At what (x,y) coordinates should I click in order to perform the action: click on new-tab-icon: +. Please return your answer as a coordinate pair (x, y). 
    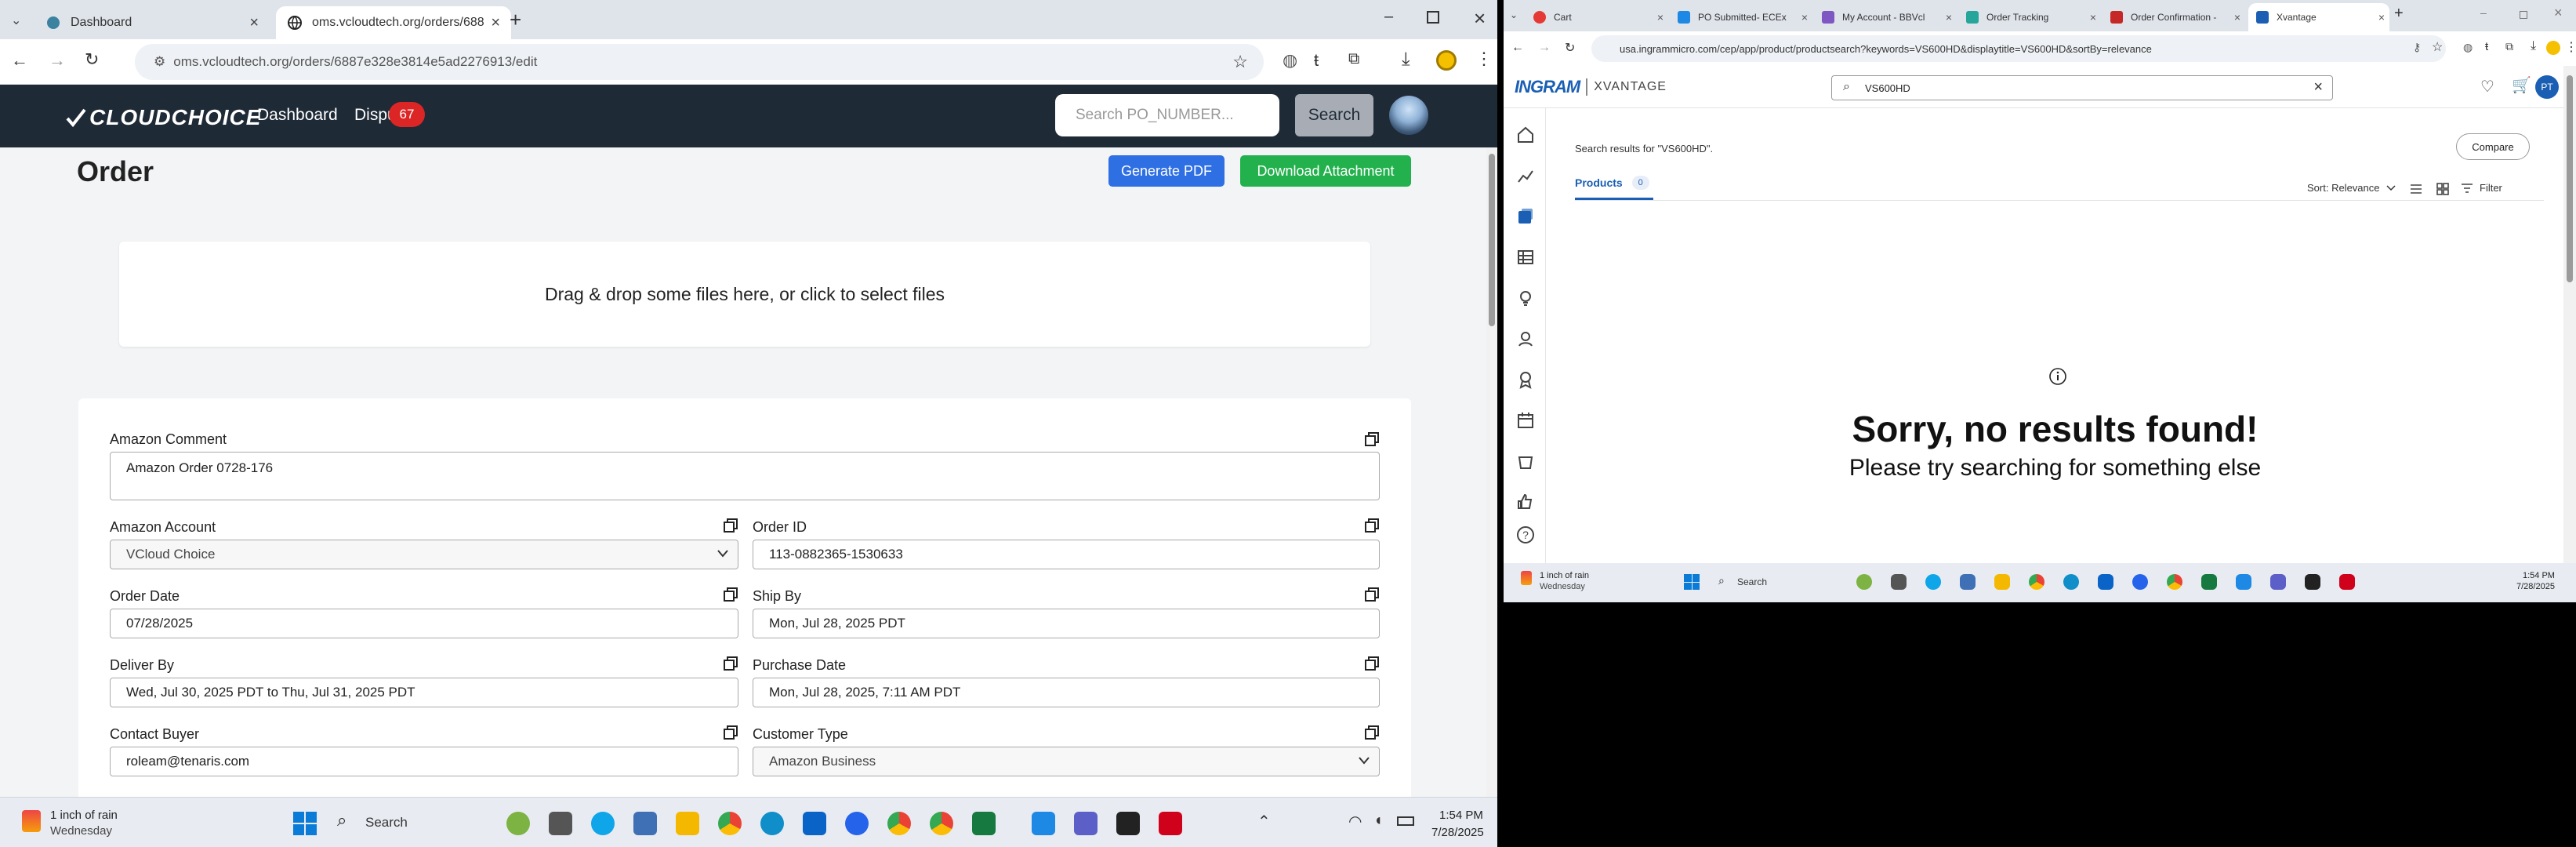
    Looking at the image, I should click on (2399, 14).